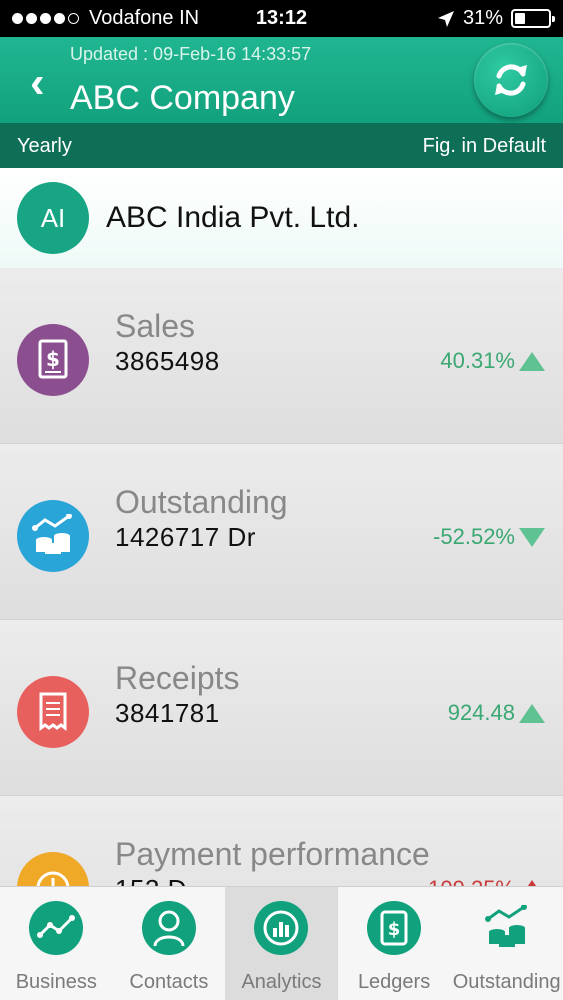 Image resolution: width=563 pixels, height=1000 pixels. What do you see at coordinates (272, 854) in the screenshot?
I see `metric-label: Payment performance` at bounding box center [272, 854].